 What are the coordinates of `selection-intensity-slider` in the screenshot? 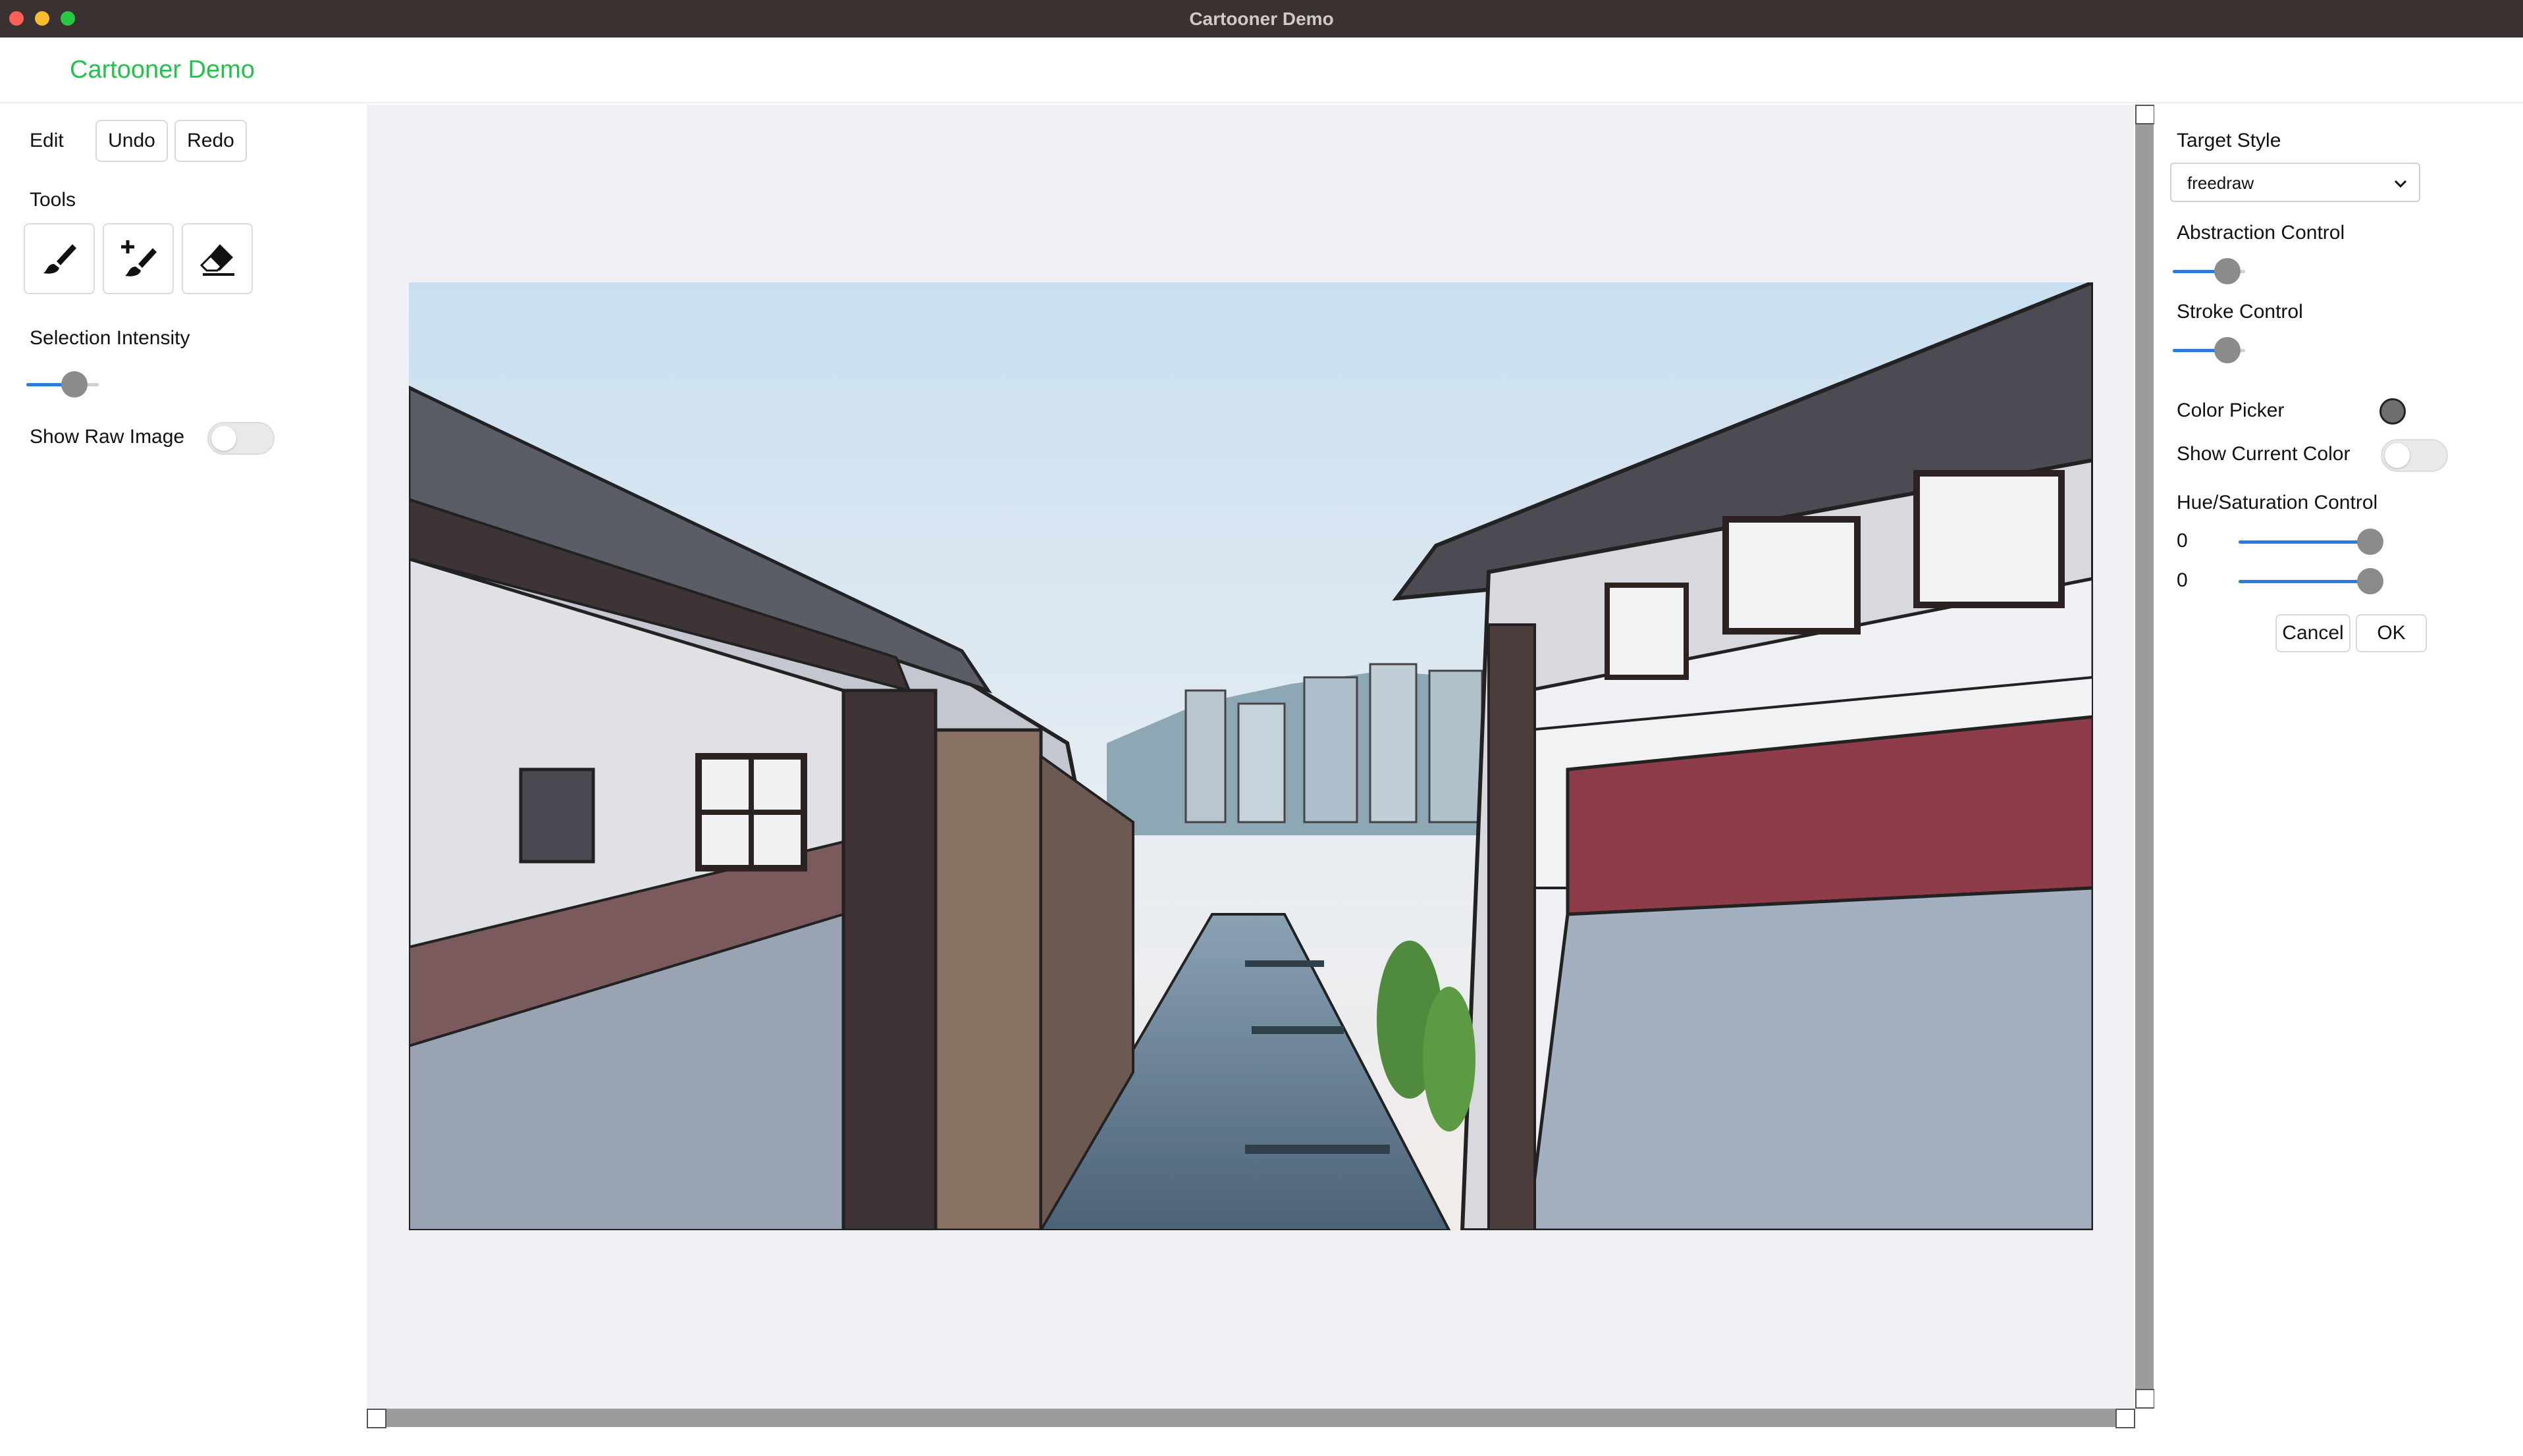 It's located at (62, 384).